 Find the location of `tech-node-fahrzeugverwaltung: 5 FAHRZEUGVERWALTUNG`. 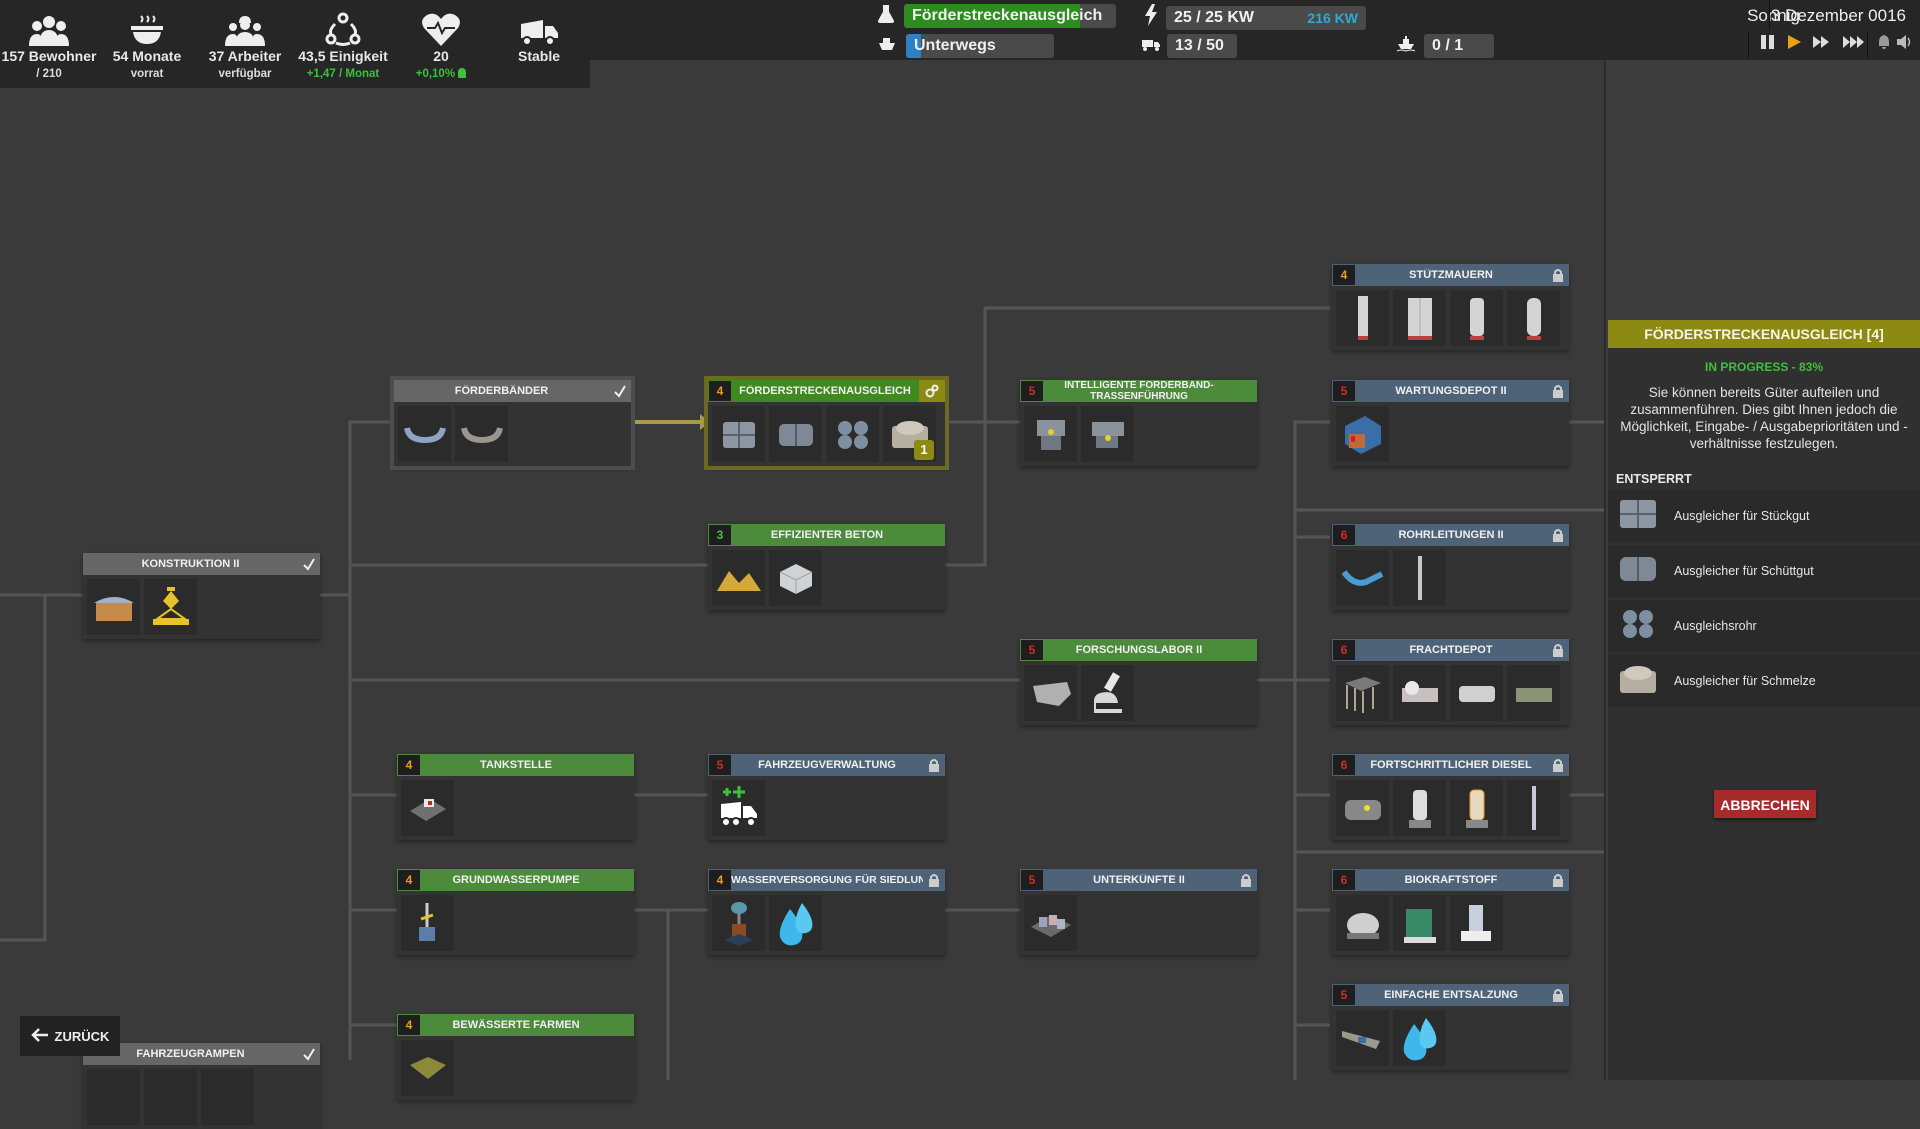

tech-node-fahrzeugverwaltung: 5 FAHRZEUGVERWALTUNG is located at coordinates (826, 797).